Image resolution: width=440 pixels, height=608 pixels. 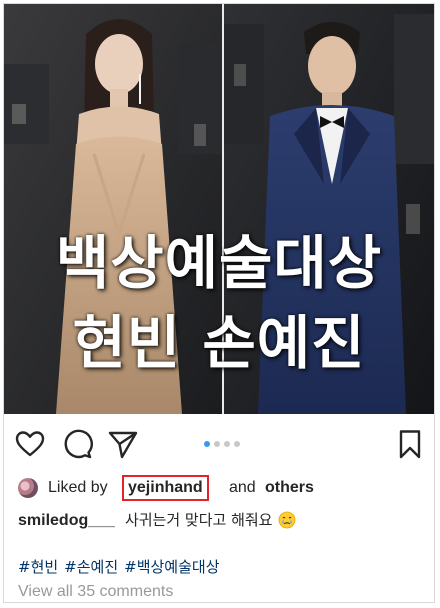 I want to click on bookmark-icon, so click(x=410, y=444).